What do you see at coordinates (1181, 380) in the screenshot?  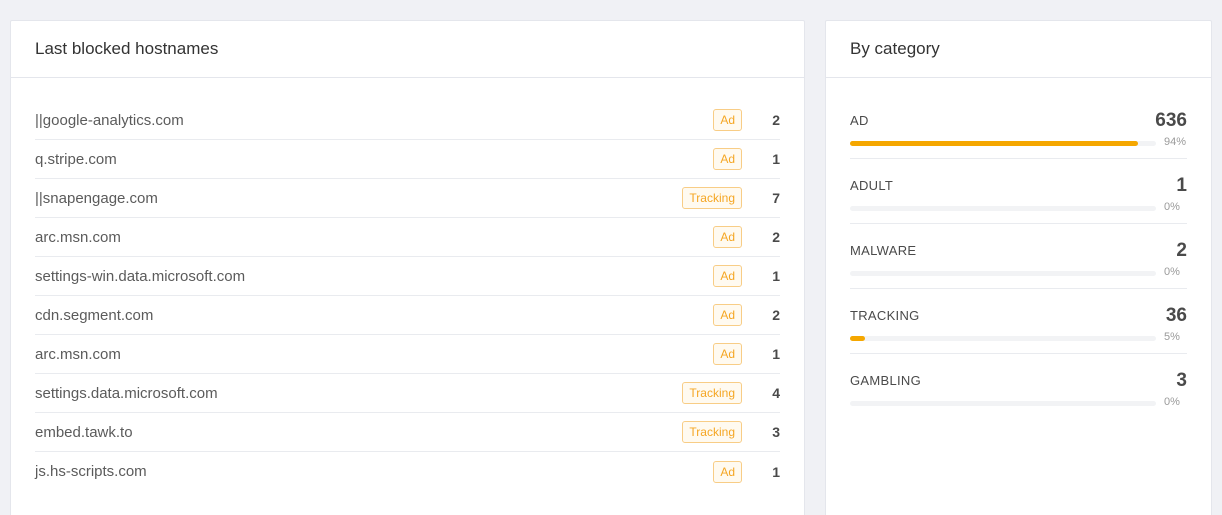 I see `category-count: 3` at bounding box center [1181, 380].